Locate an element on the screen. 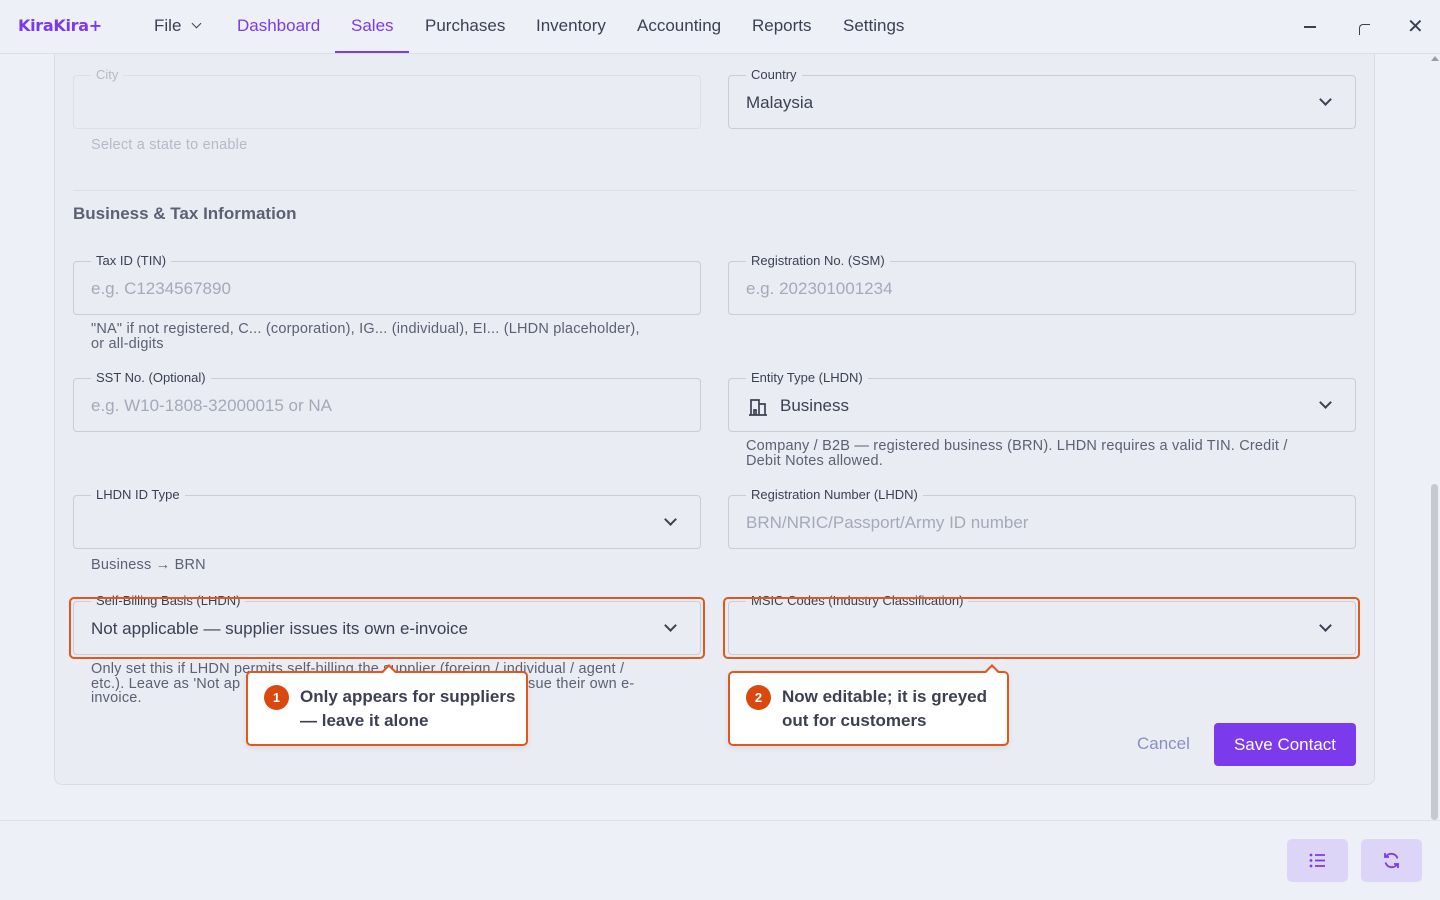 This screenshot has height=900, width=1440. entity-type-label: Entity Type (LHDN) is located at coordinates (807, 378).